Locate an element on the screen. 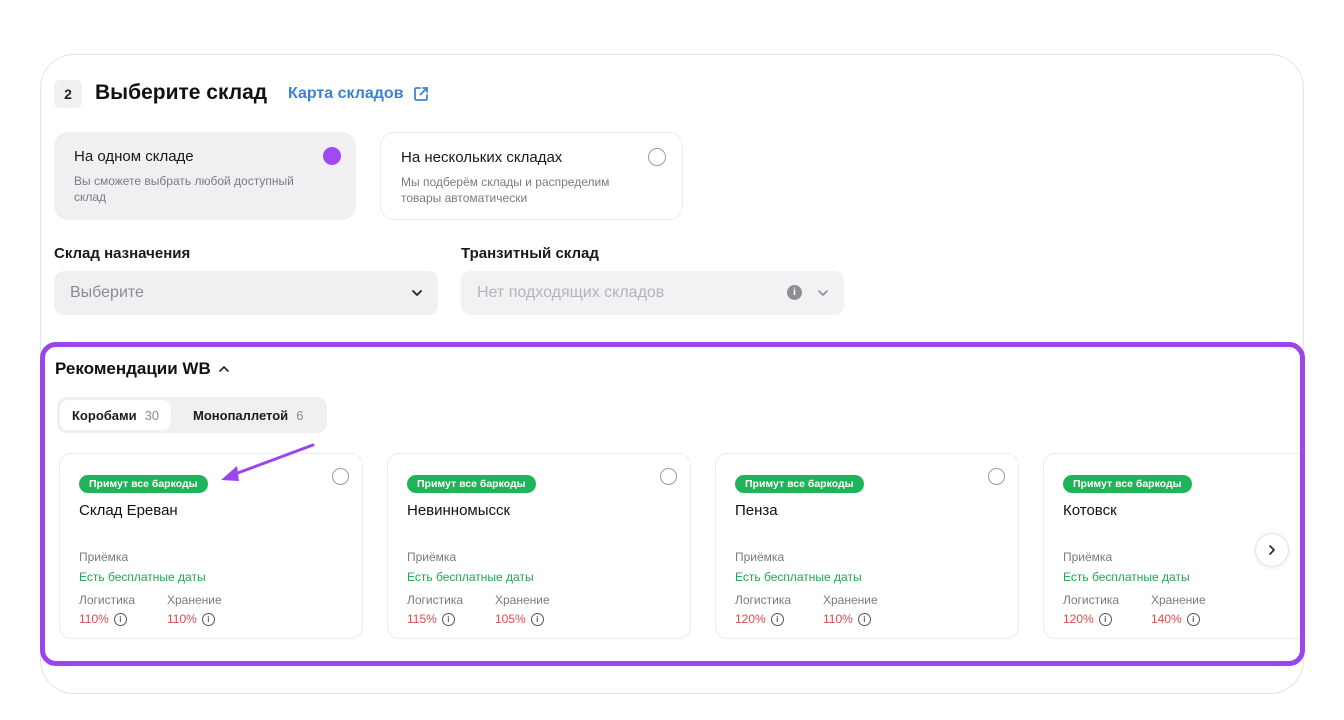 This screenshot has width=1344, height=720. warehouse-name: Невинномысск is located at coordinates (459, 510).